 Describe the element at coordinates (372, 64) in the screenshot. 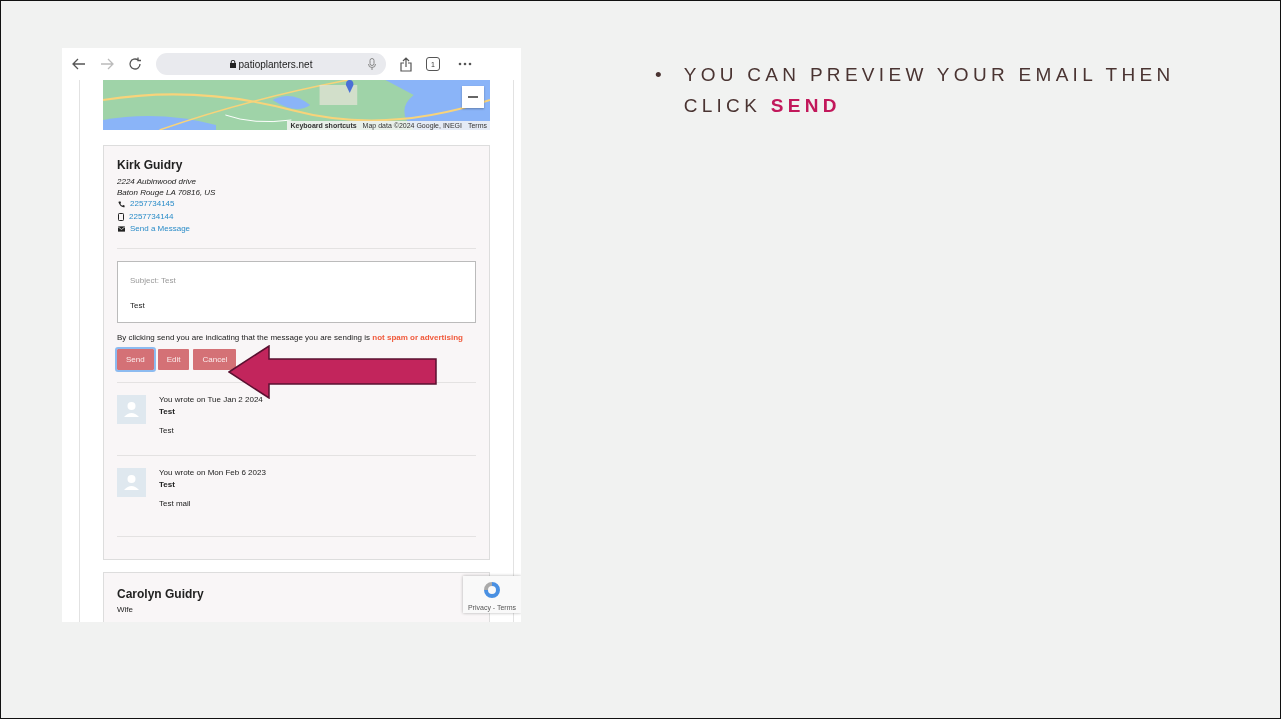

I see `microphone-icon` at that location.